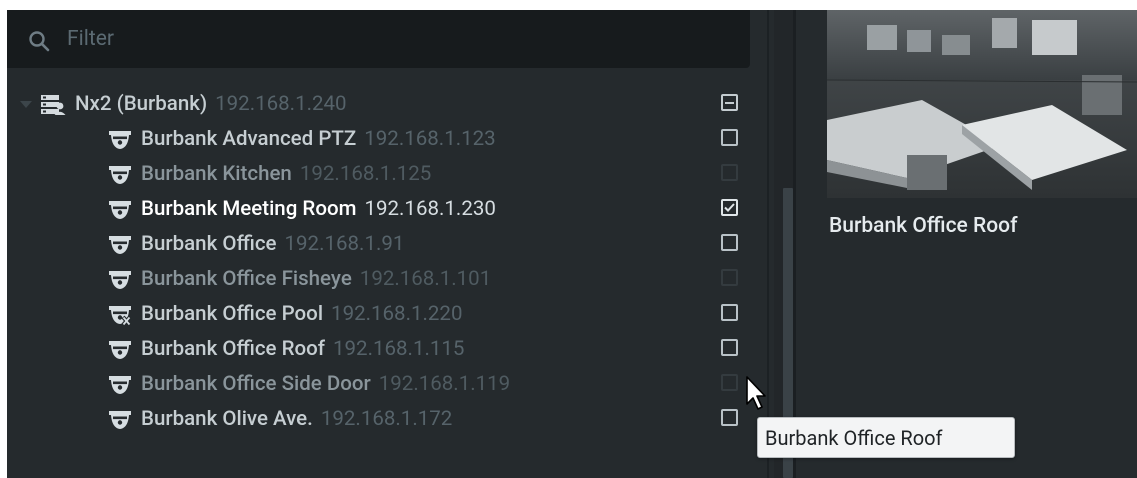 Image resolution: width=1137 pixels, height=478 pixels. I want to click on filter-placeholder: Filter, so click(90, 39).